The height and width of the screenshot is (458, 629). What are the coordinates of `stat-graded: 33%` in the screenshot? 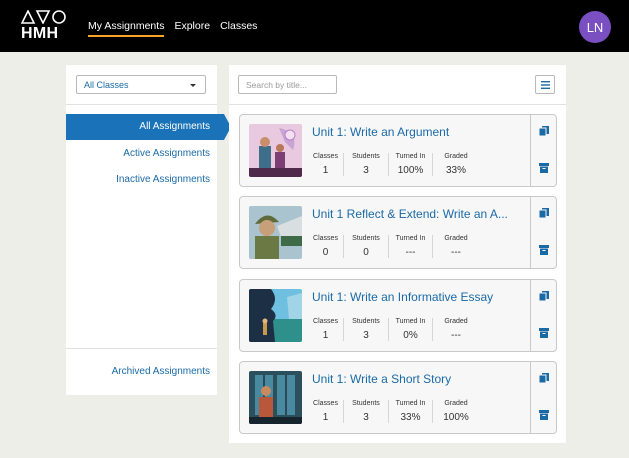 It's located at (455, 170).